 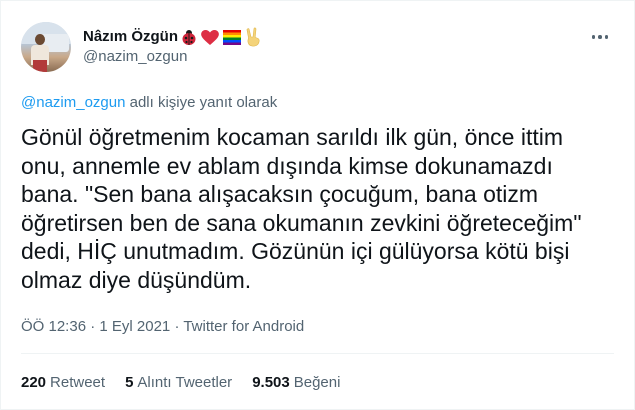 I want to click on author-names: Nâzım Özgün @nazim_ozgun, so click(x=172, y=47).